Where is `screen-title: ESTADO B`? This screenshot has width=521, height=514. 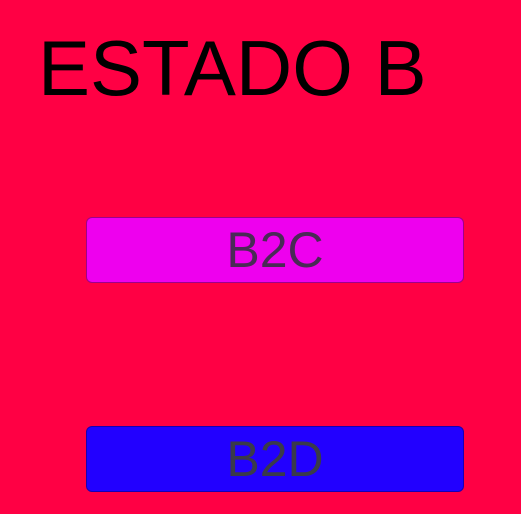 screen-title: ESTADO B is located at coordinates (232, 68).